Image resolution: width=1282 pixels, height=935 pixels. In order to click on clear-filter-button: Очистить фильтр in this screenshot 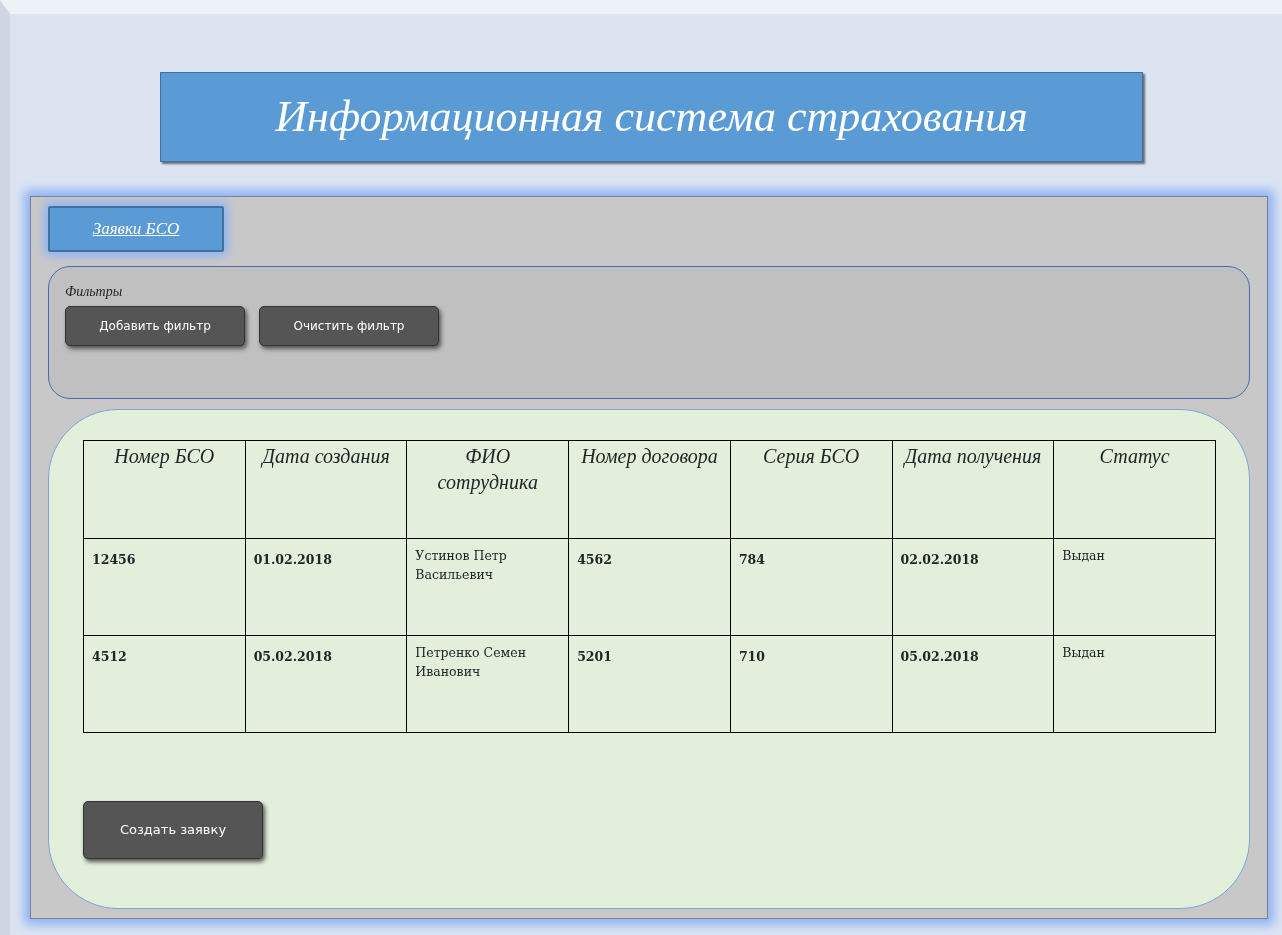, I will do `click(349, 326)`.